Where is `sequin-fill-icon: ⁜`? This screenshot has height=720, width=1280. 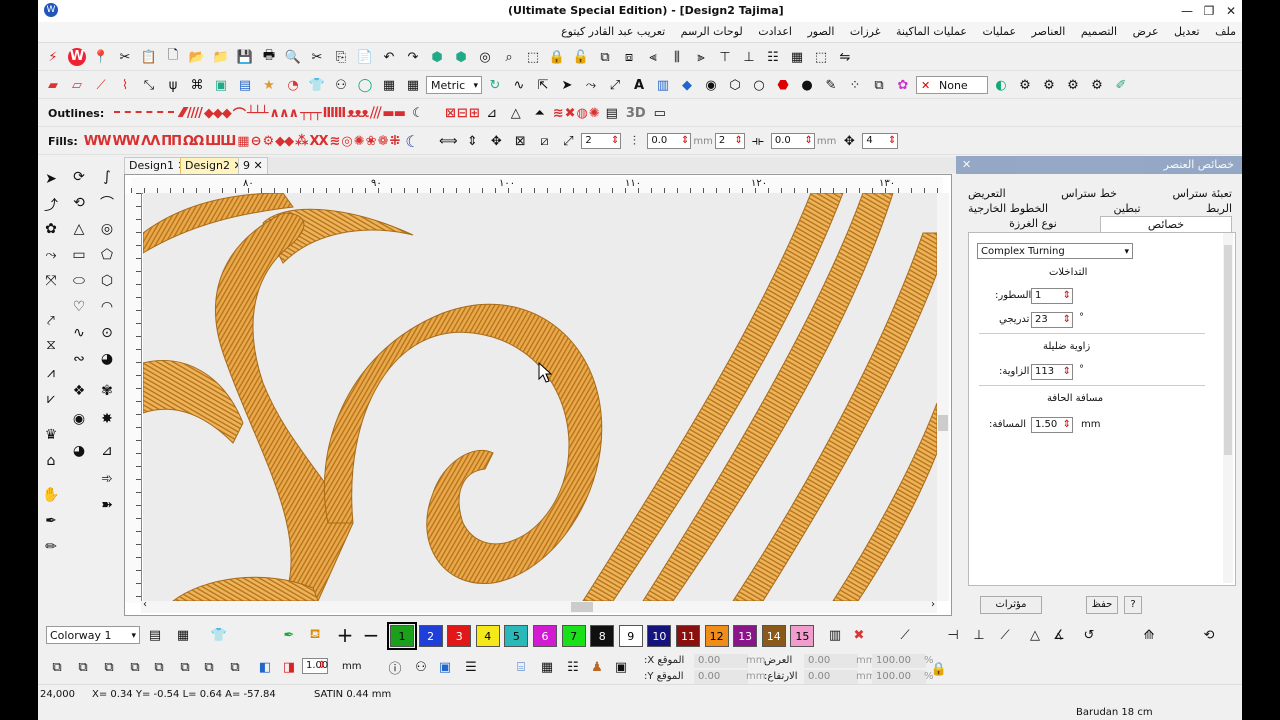
sequin-fill-icon: ⁜ is located at coordinates (394, 141).